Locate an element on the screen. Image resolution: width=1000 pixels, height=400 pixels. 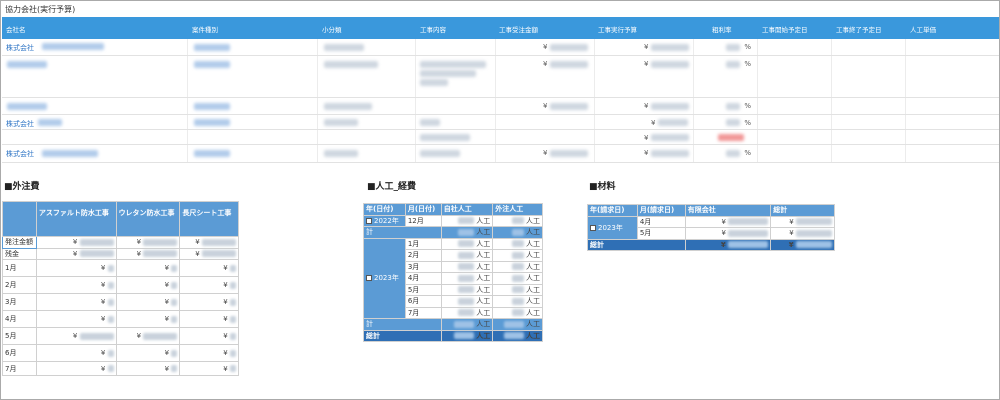
col-outsourced-labor: 外注人工 is located at coordinates (517, 209).